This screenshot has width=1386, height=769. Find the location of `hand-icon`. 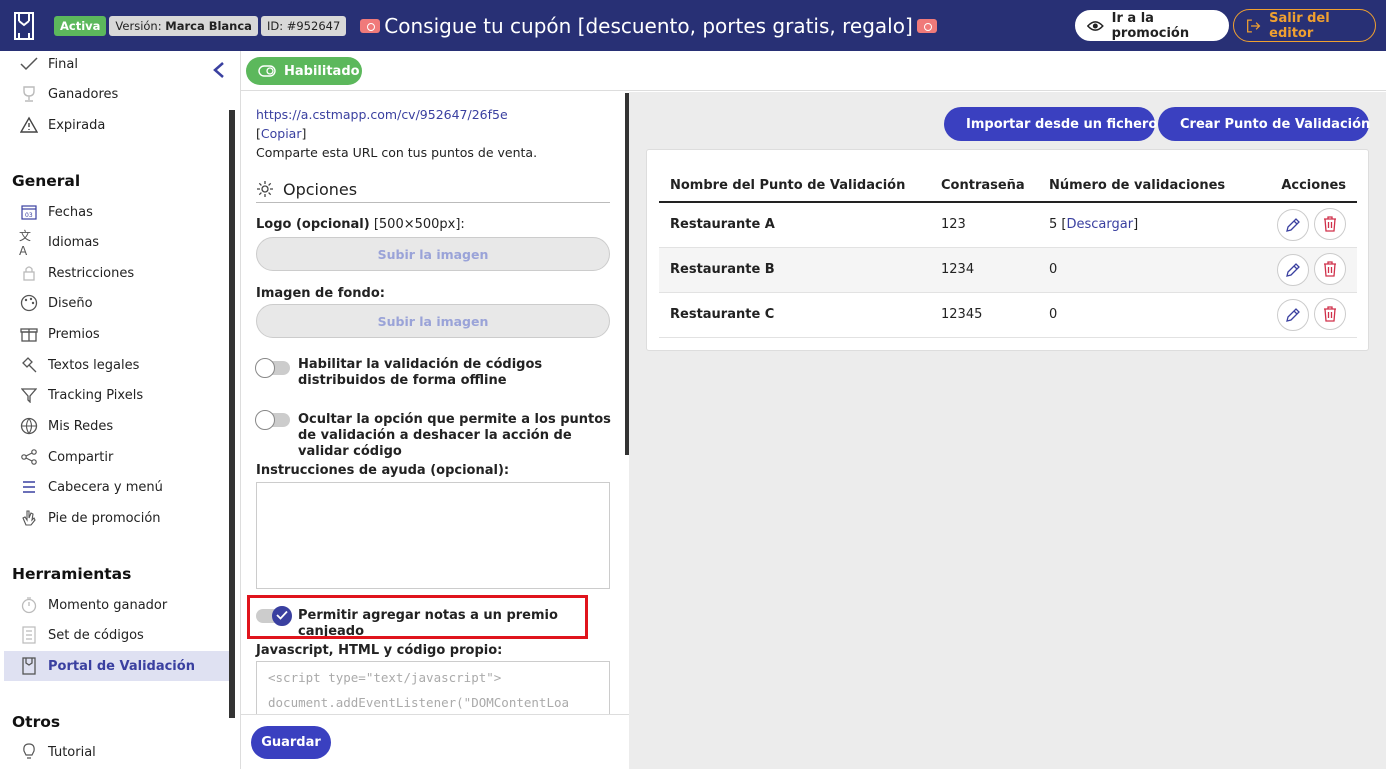

hand-icon is located at coordinates (29, 518).